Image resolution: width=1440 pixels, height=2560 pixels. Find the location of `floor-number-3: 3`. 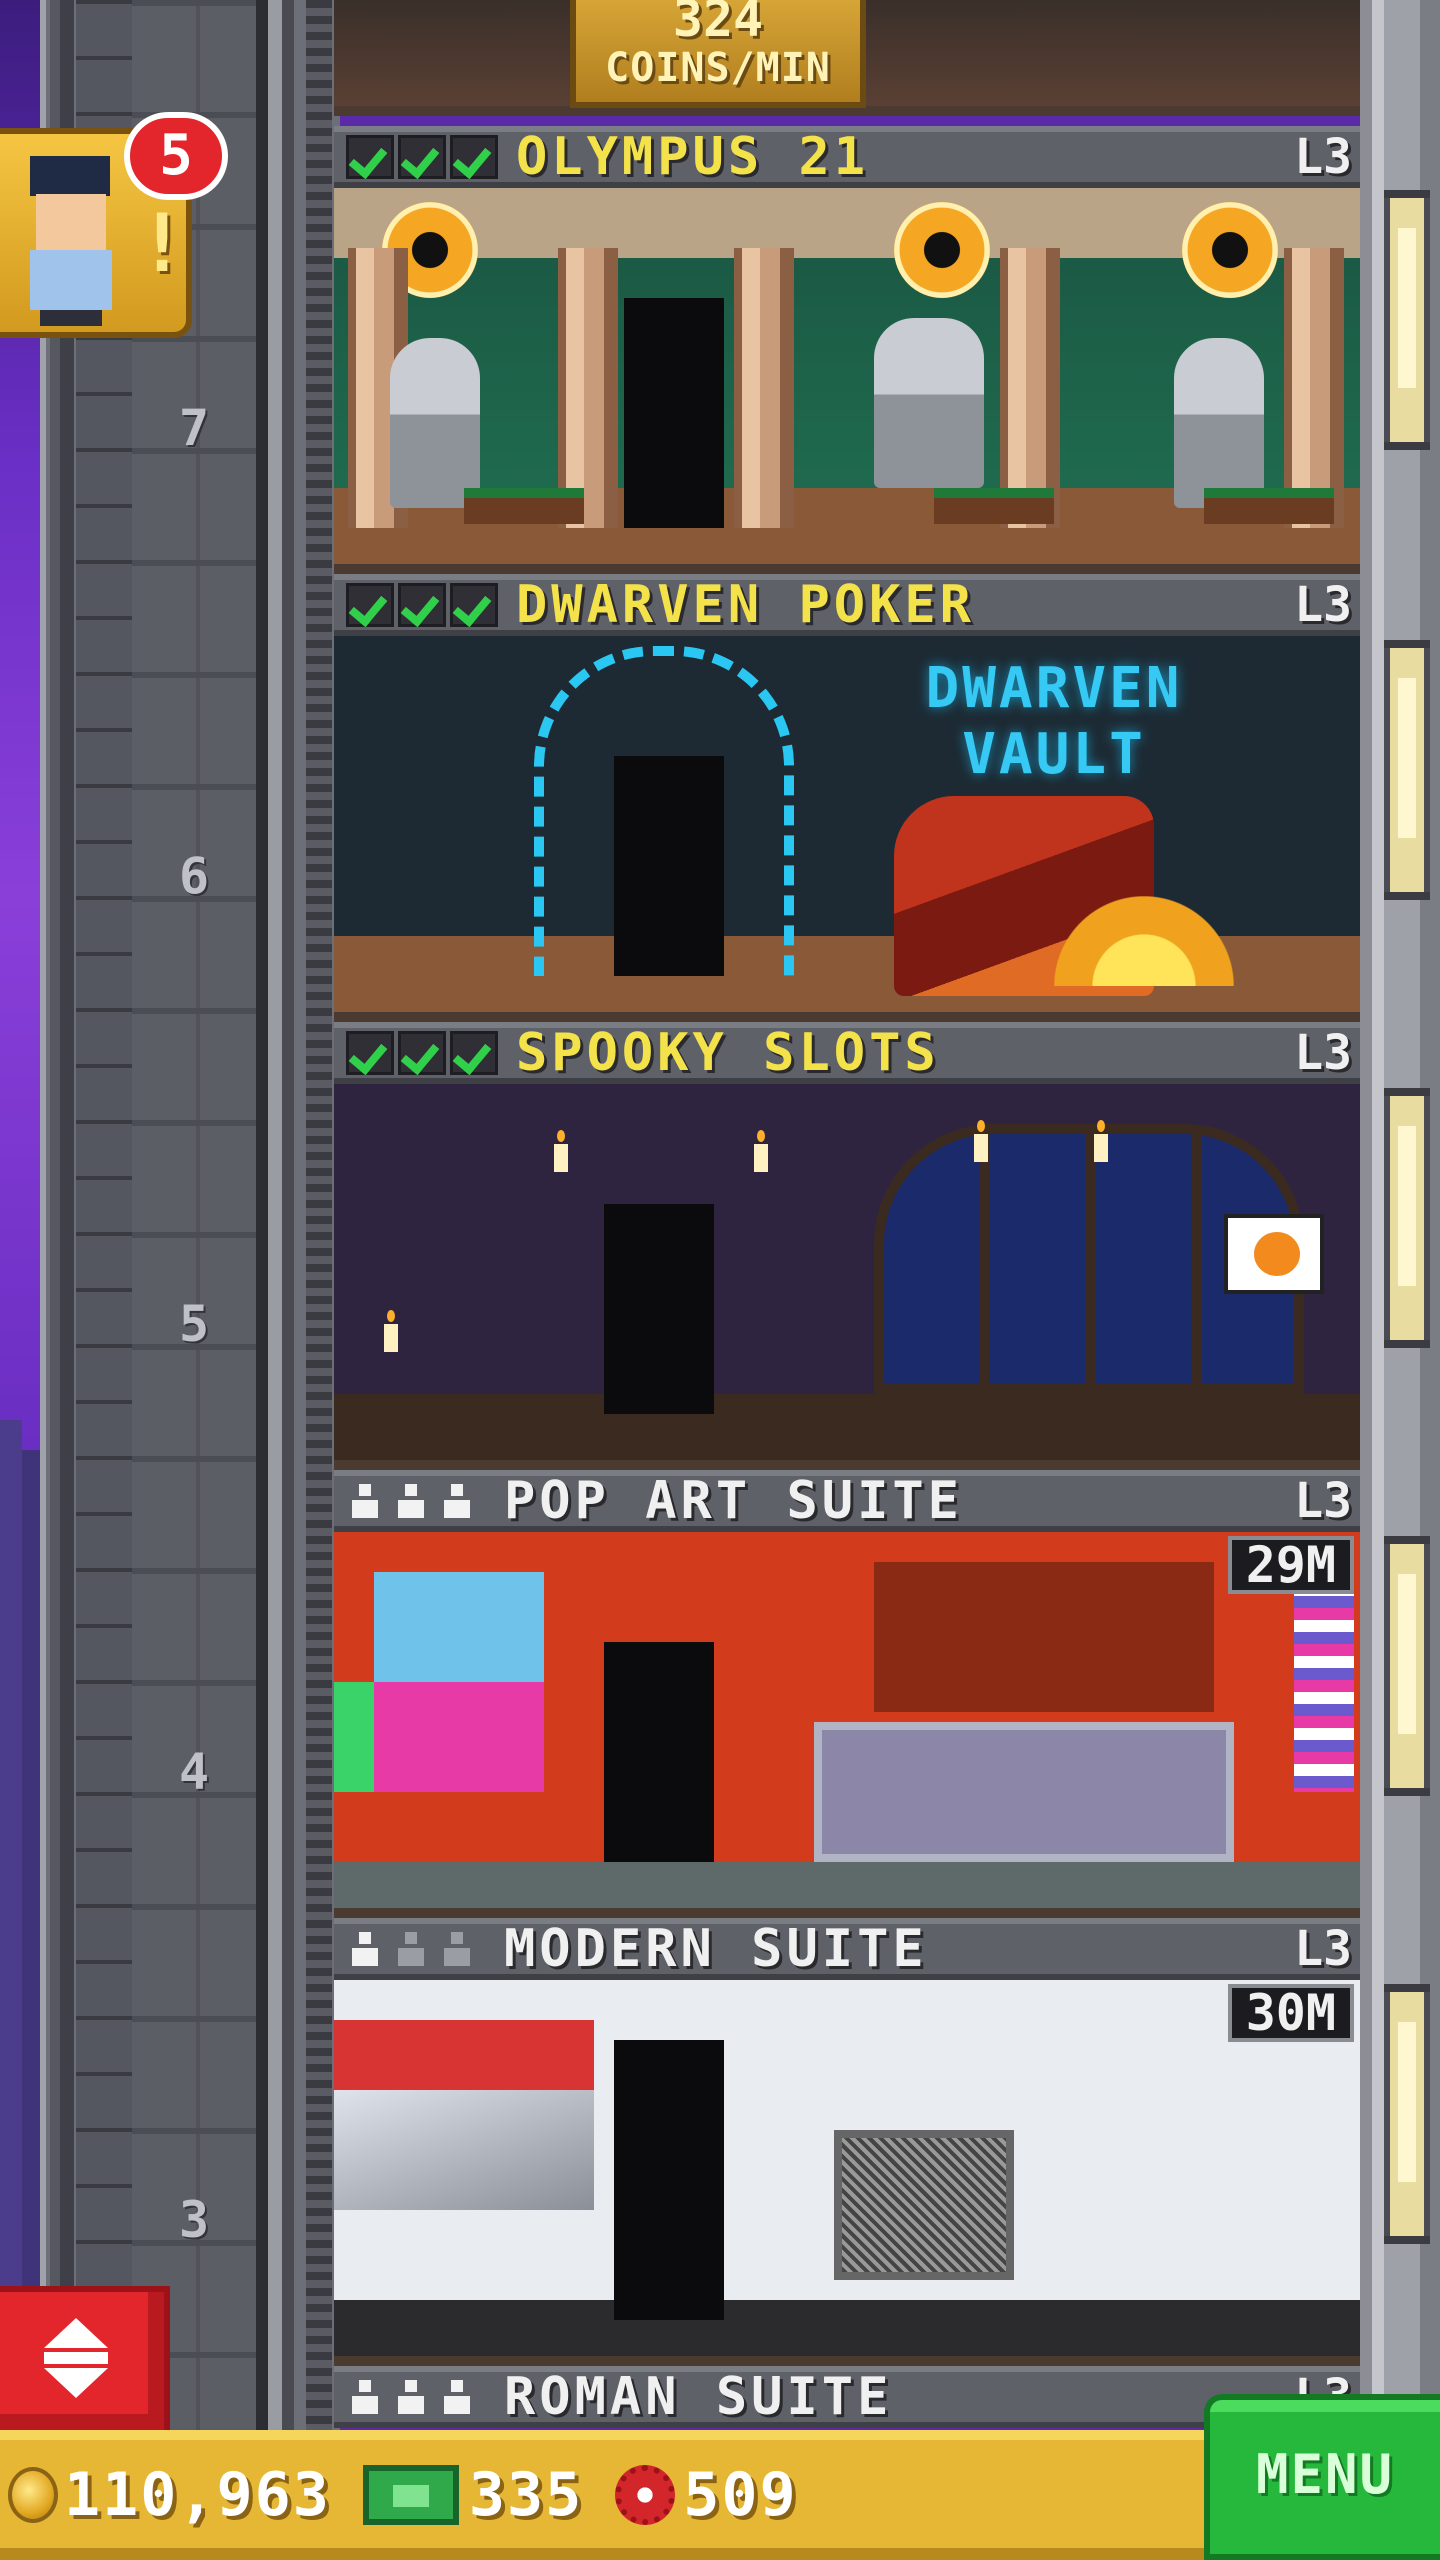

floor-number-3: 3 is located at coordinates (194, 2220).